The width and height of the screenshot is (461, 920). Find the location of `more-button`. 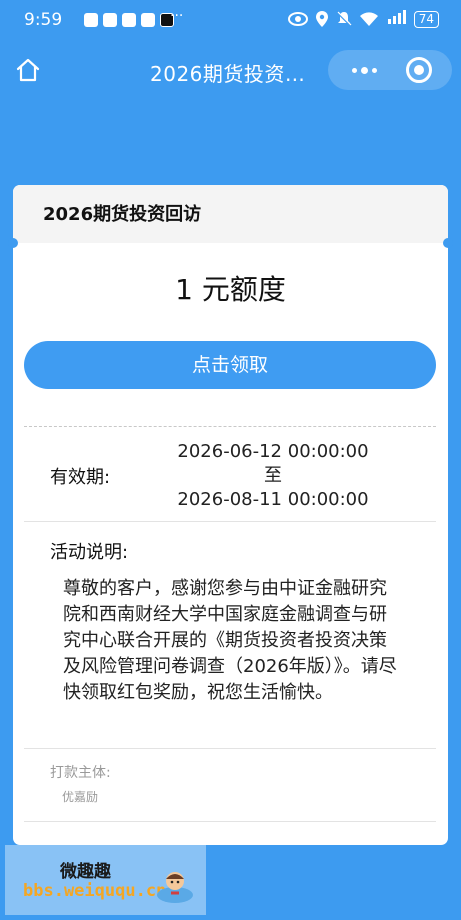

more-button is located at coordinates (364, 70).